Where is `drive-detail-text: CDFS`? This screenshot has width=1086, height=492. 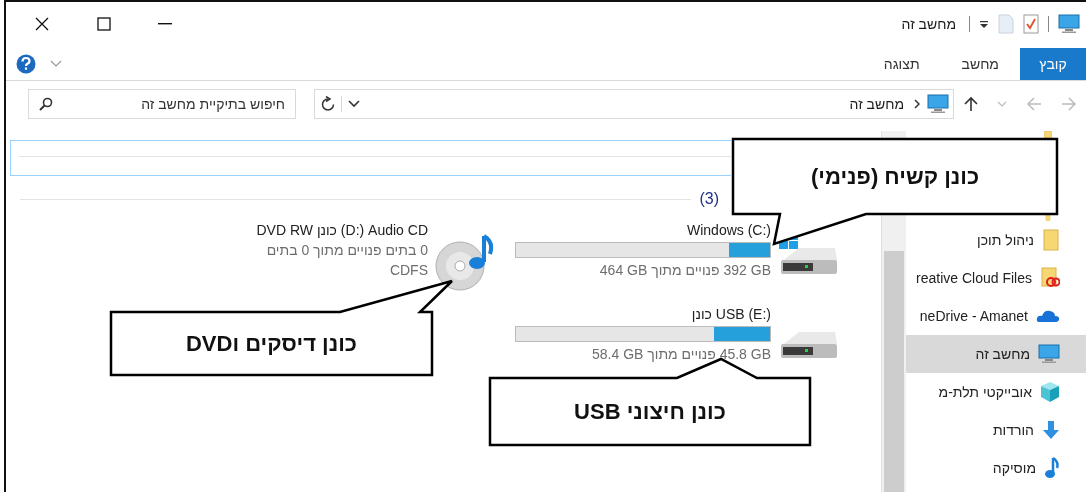
drive-detail-text: CDFS is located at coordinates (408, 270).